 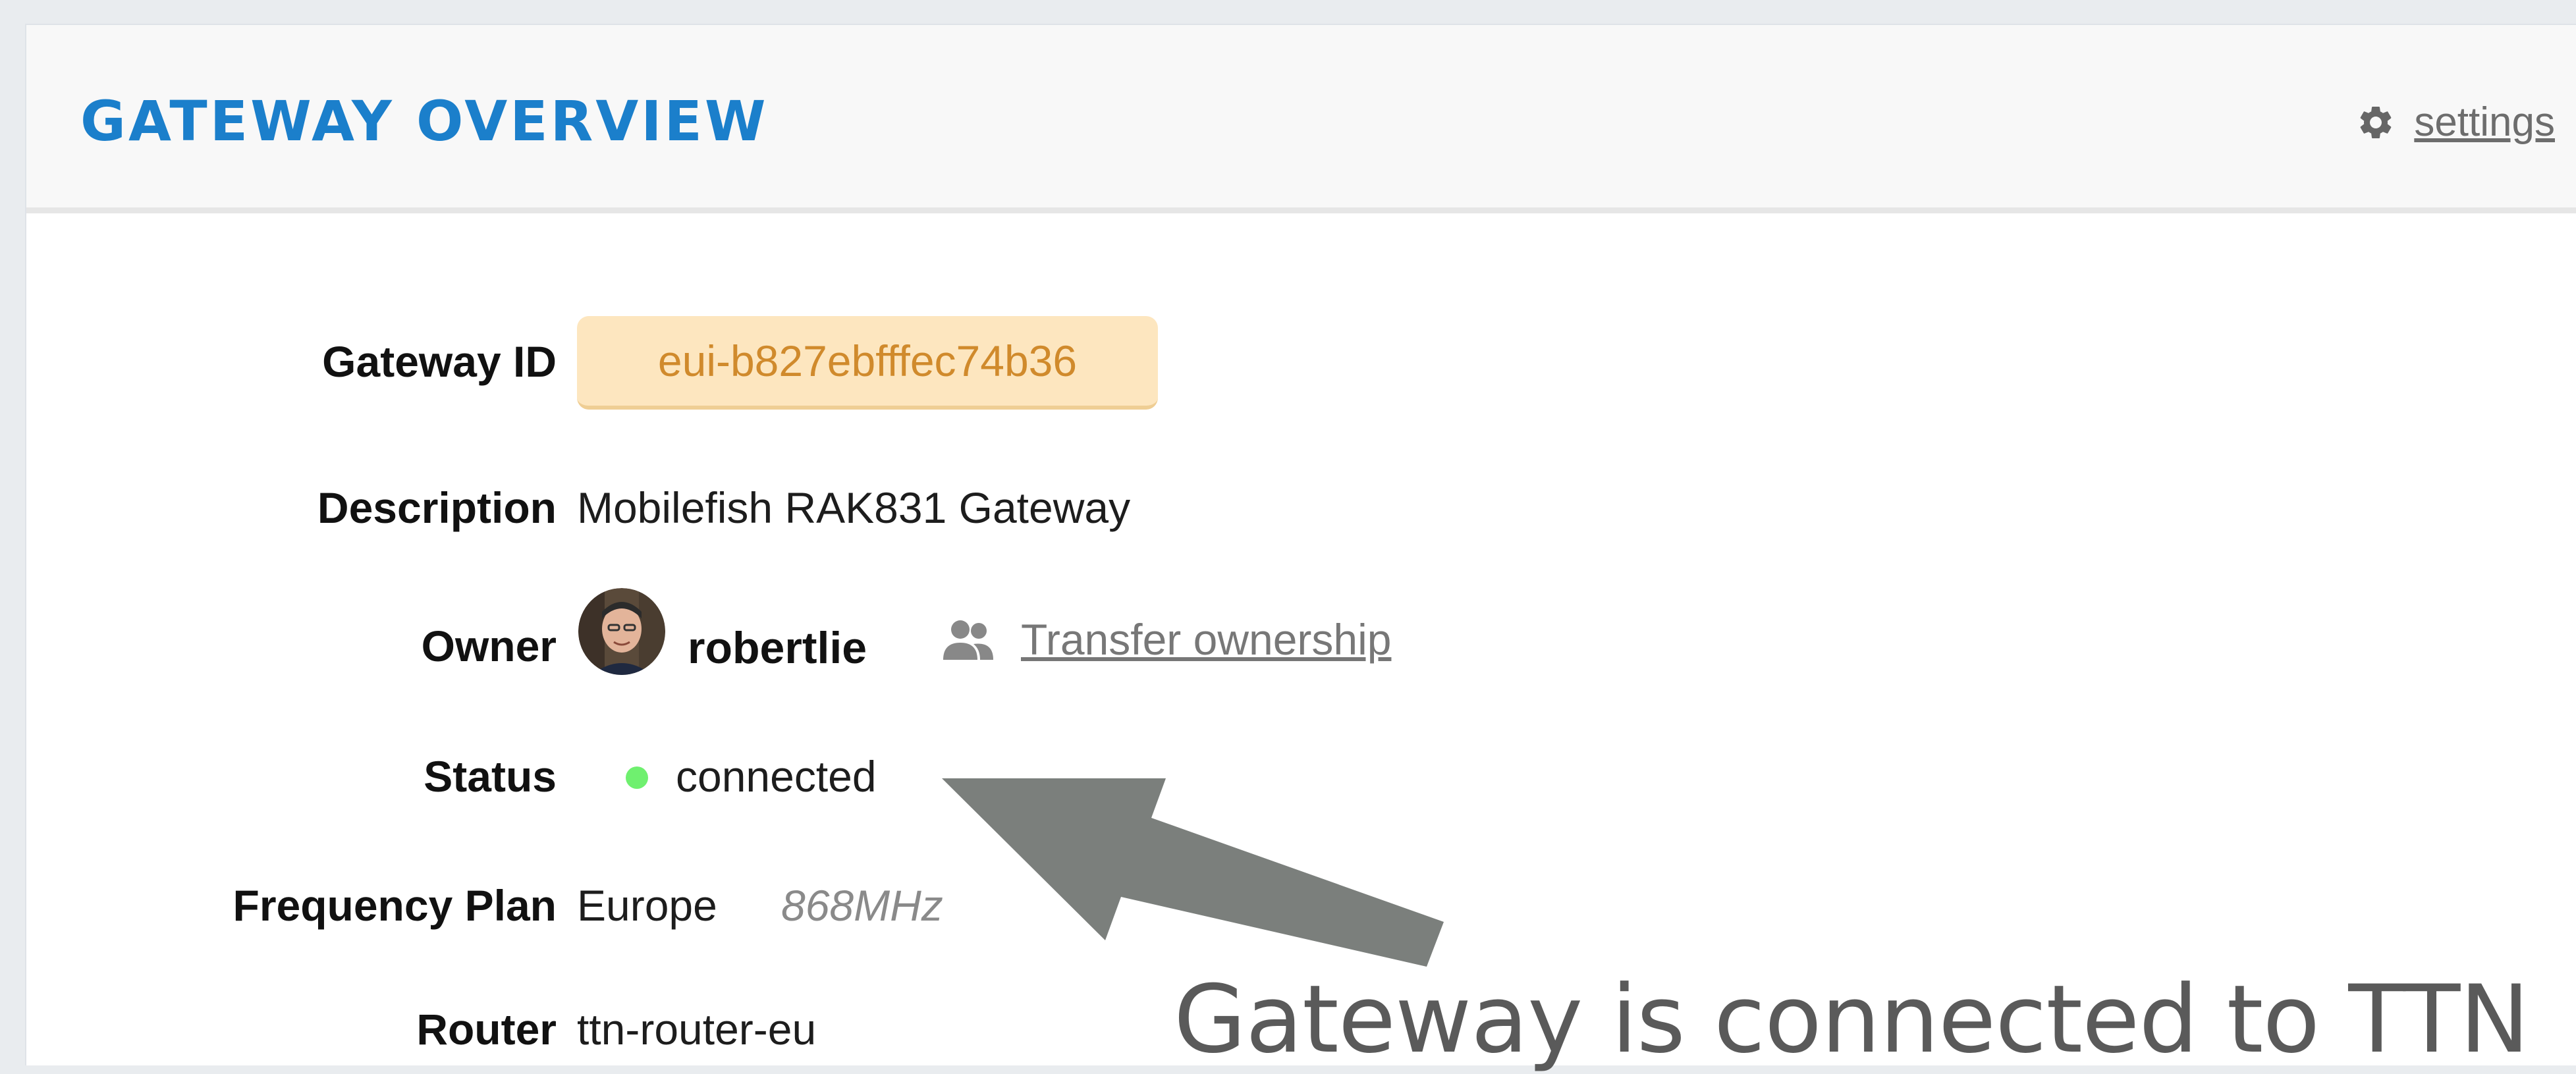 I want to click on owner-label: Owner, so click(x=489, y=646).